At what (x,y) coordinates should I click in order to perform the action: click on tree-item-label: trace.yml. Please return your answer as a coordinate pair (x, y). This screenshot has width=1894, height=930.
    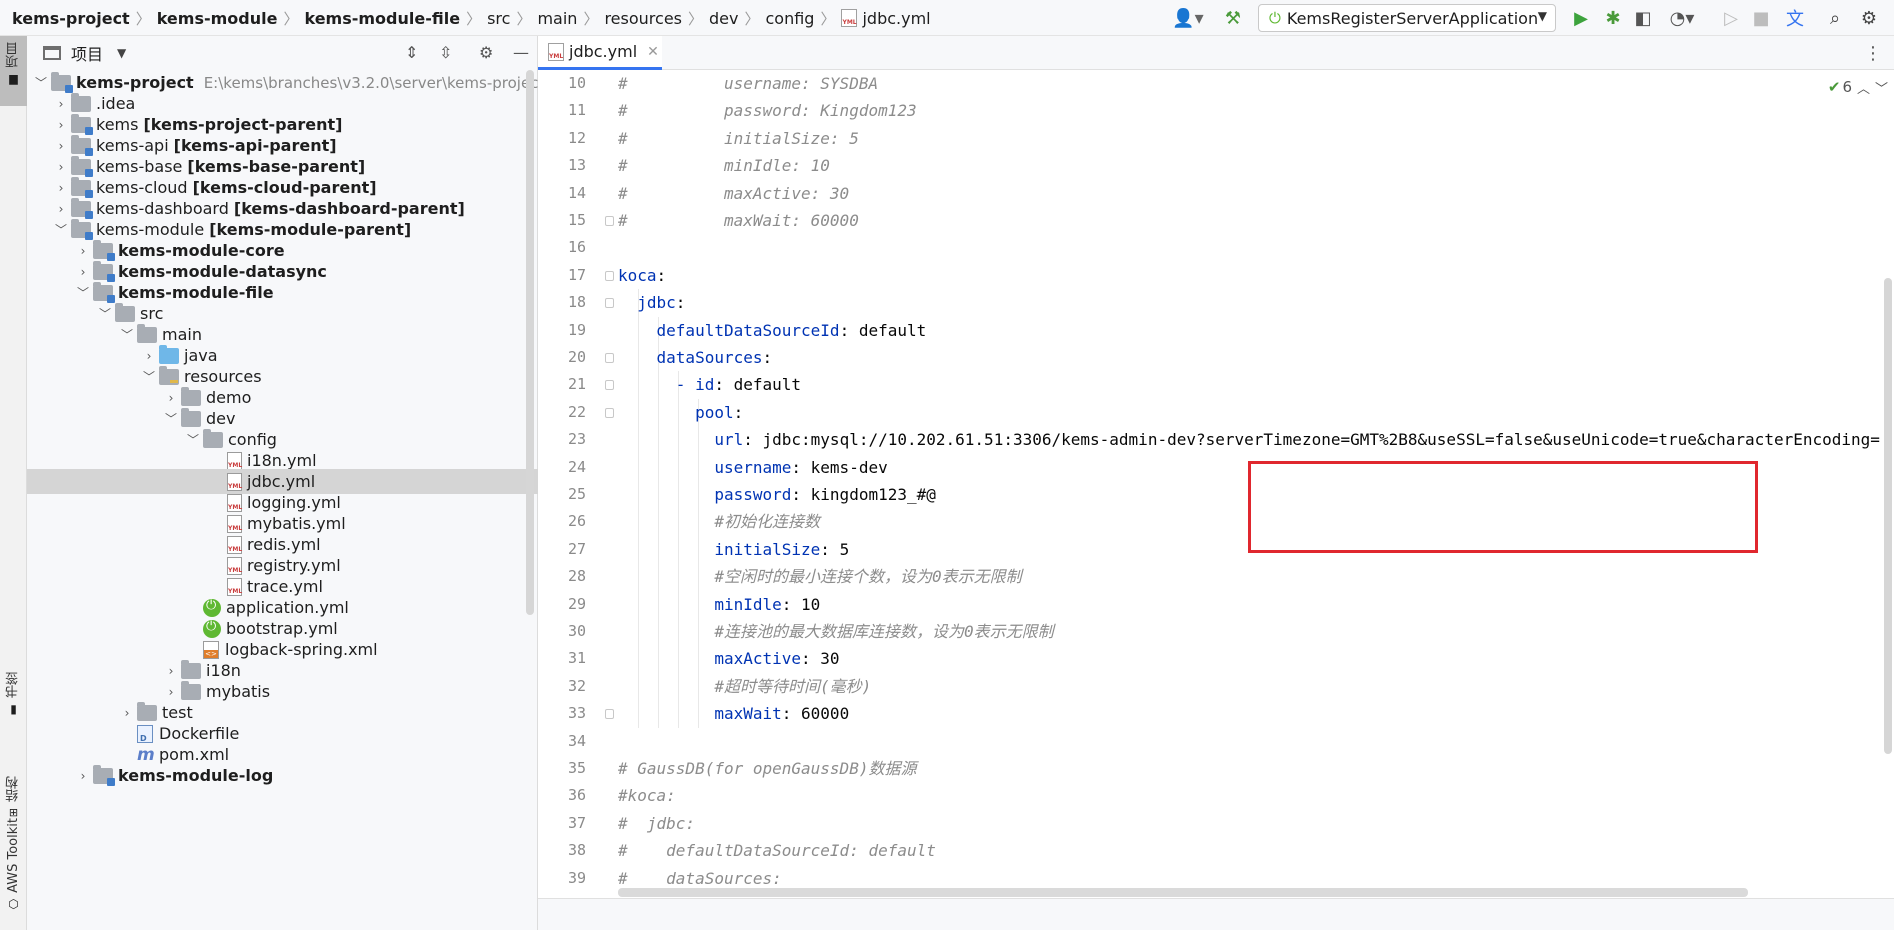
    Looking at the image, I should click on (285, 586).